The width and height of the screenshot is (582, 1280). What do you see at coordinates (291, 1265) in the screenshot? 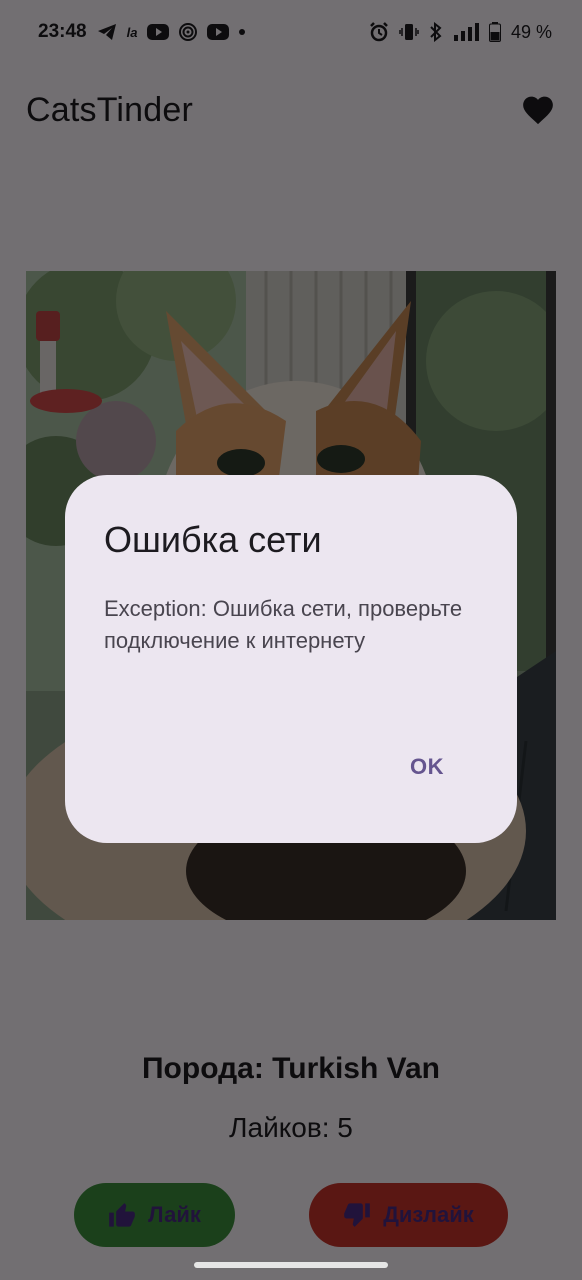
I see `home-indicator-bar` at bounding box center [291, 1265].